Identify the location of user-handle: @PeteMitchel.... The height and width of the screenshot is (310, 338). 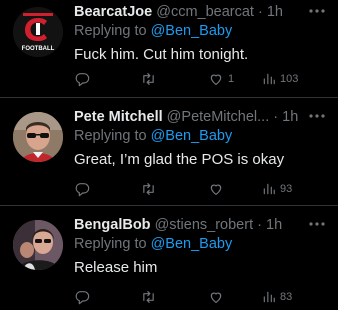
(218, 117).